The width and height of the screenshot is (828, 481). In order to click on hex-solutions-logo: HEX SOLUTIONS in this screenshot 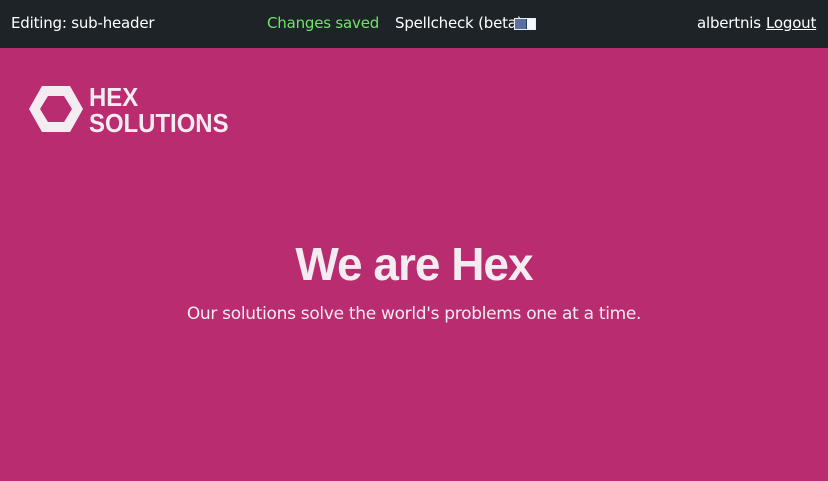, I will do `click(138, 112)`.